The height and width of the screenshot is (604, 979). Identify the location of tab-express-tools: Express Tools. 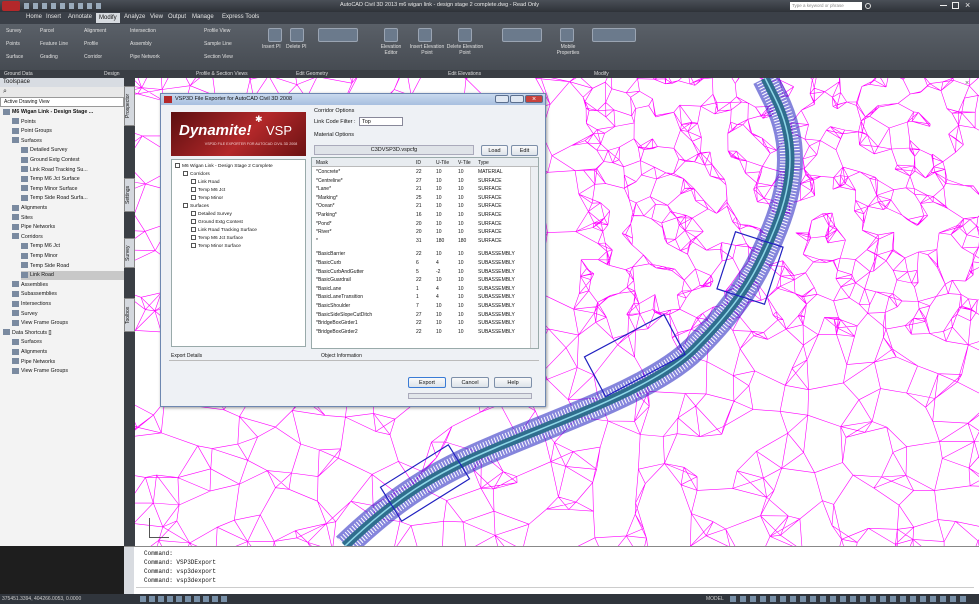
(240, 17).